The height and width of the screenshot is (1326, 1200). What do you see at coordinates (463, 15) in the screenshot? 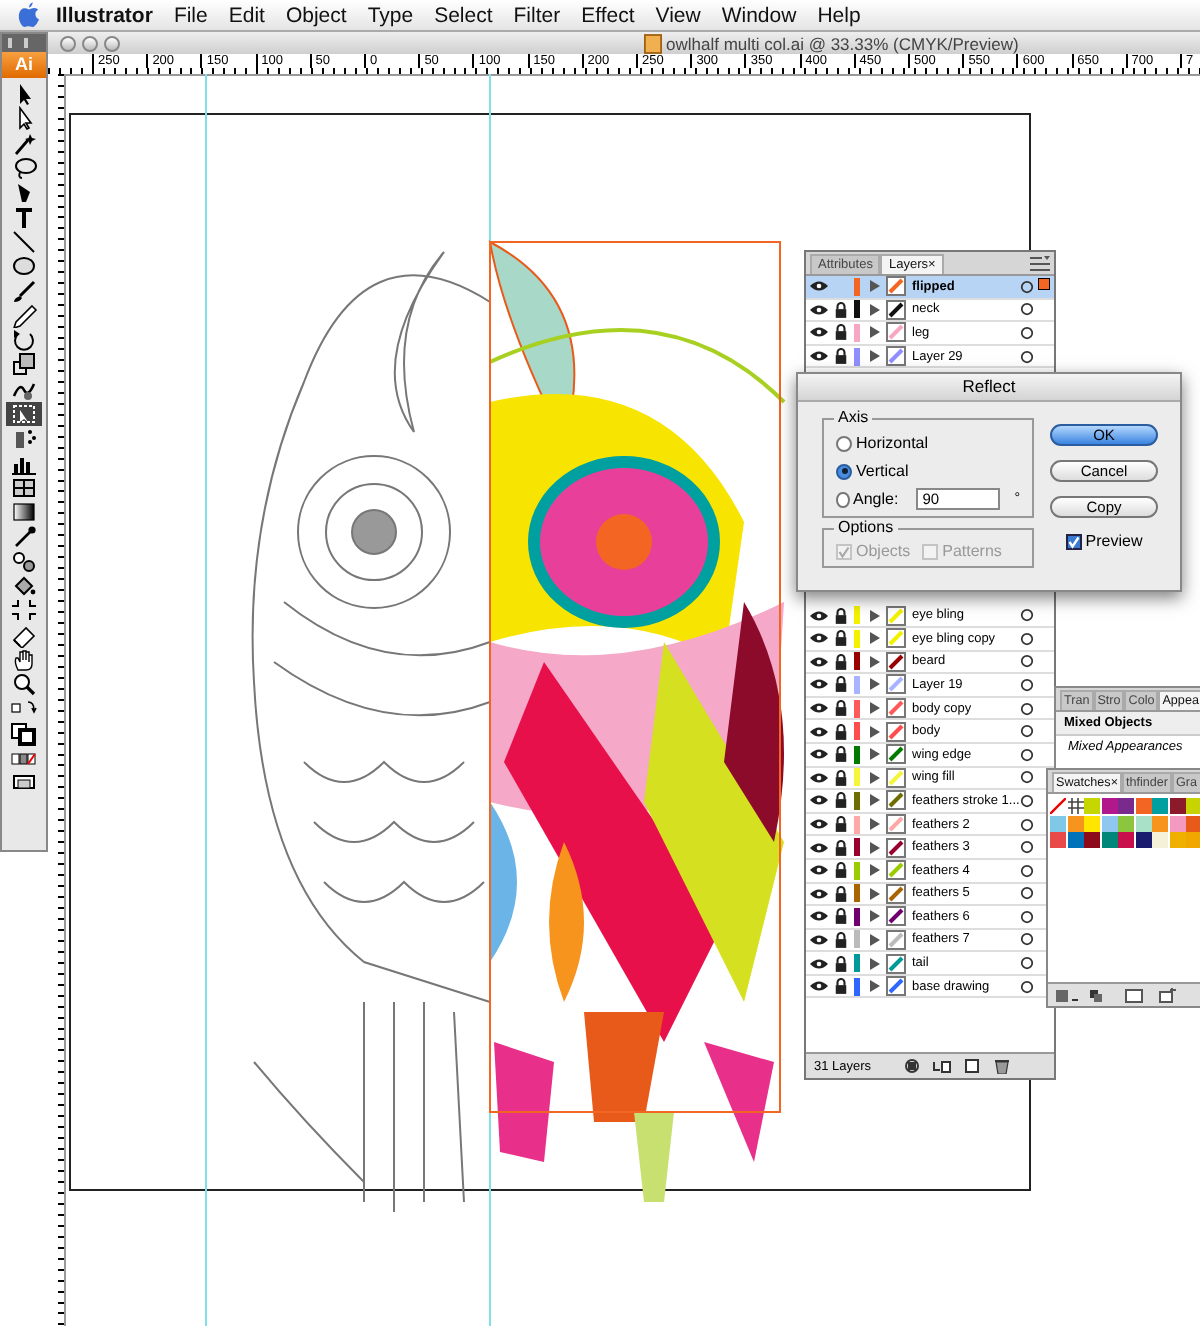
I see `menu-item: Select` at bounding box center [463, 15].